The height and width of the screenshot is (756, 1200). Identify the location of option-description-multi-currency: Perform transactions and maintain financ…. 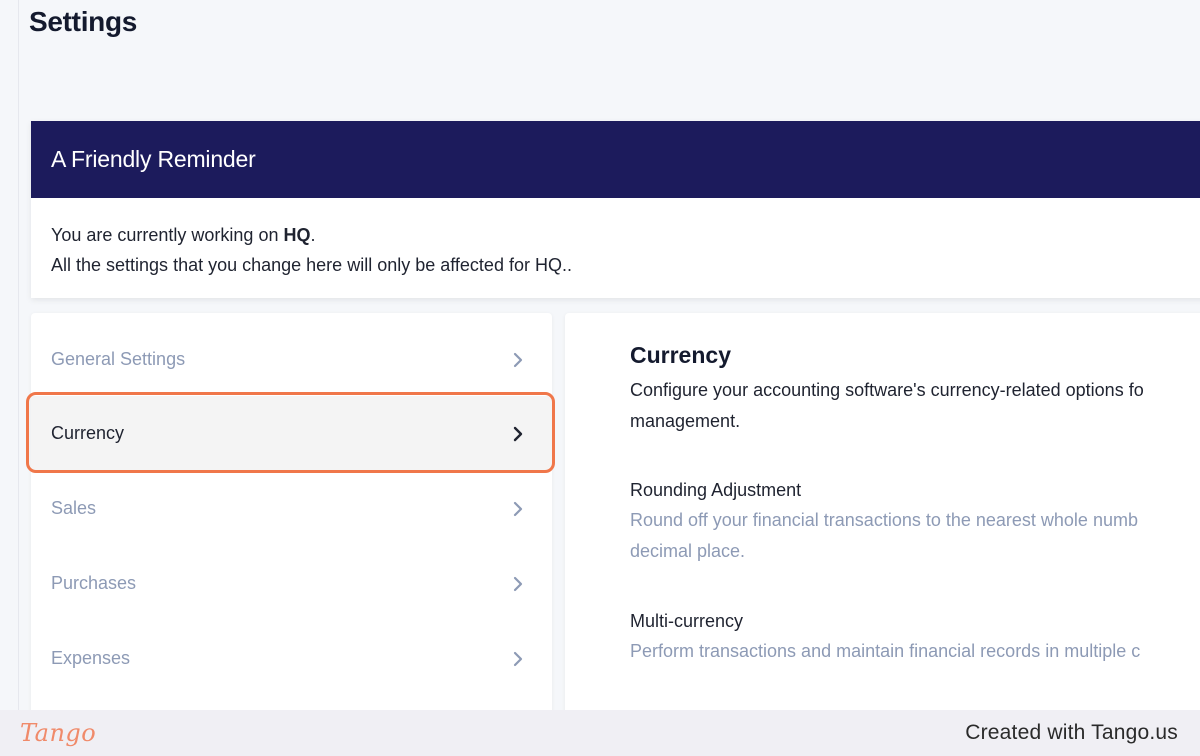
(885, 651).